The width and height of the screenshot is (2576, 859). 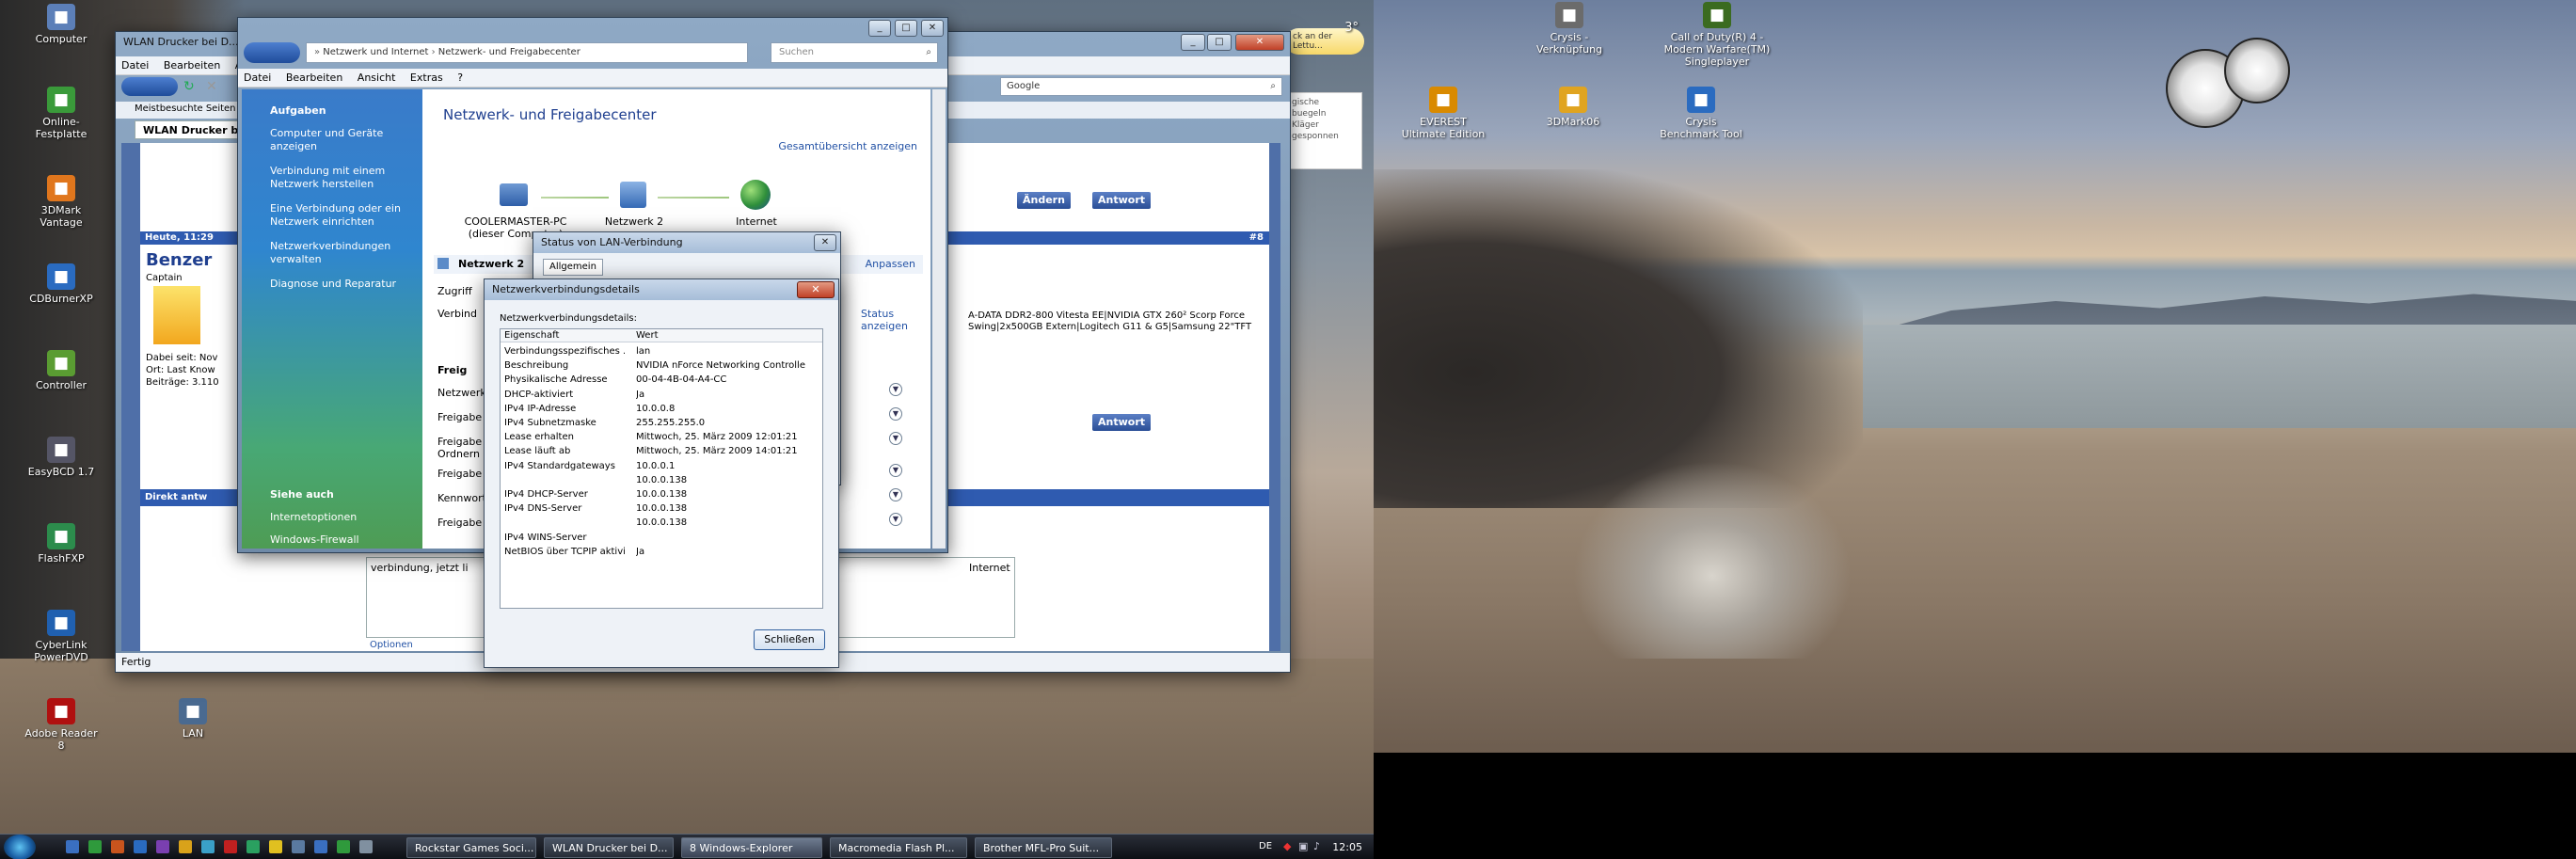 What do you see at coordinates (1701, 113) in the screenshot?
I see `desktop-icon: ■ Crysis Benchmark Tool` at bounding box center [1701, 113].